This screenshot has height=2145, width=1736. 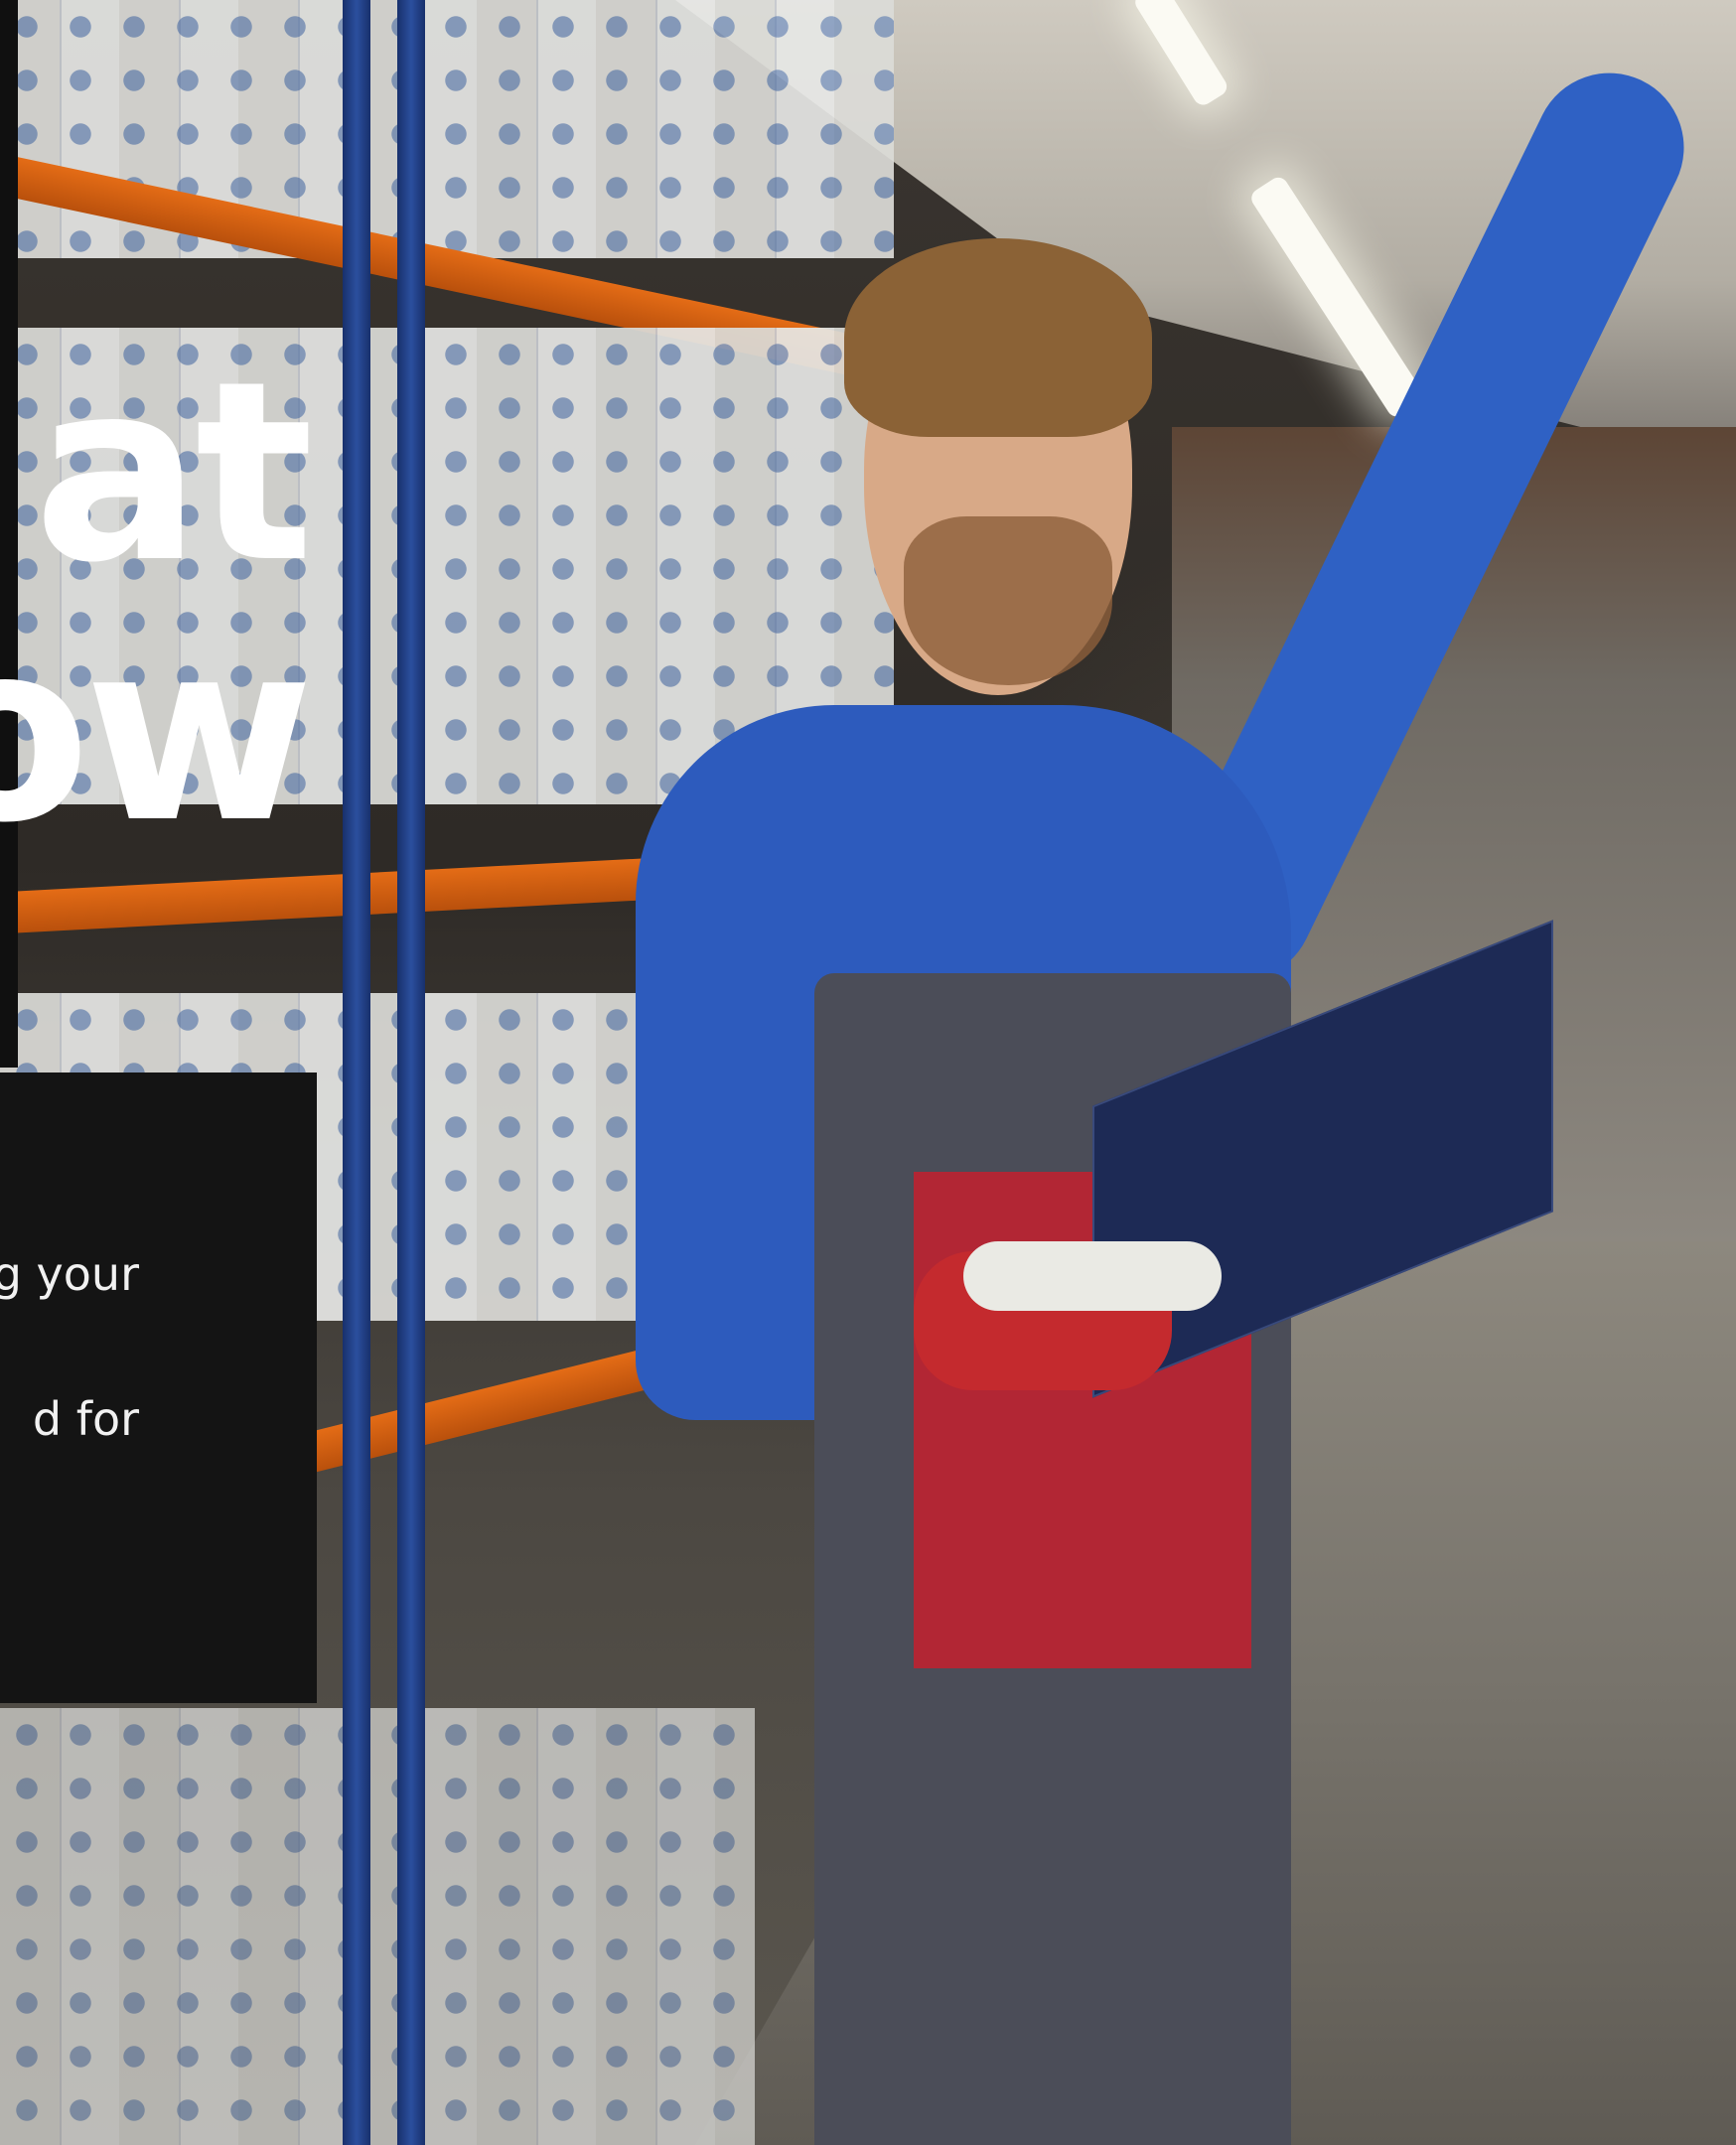 I want to click on card-text-line: d for, so click(x=85, y=1419).